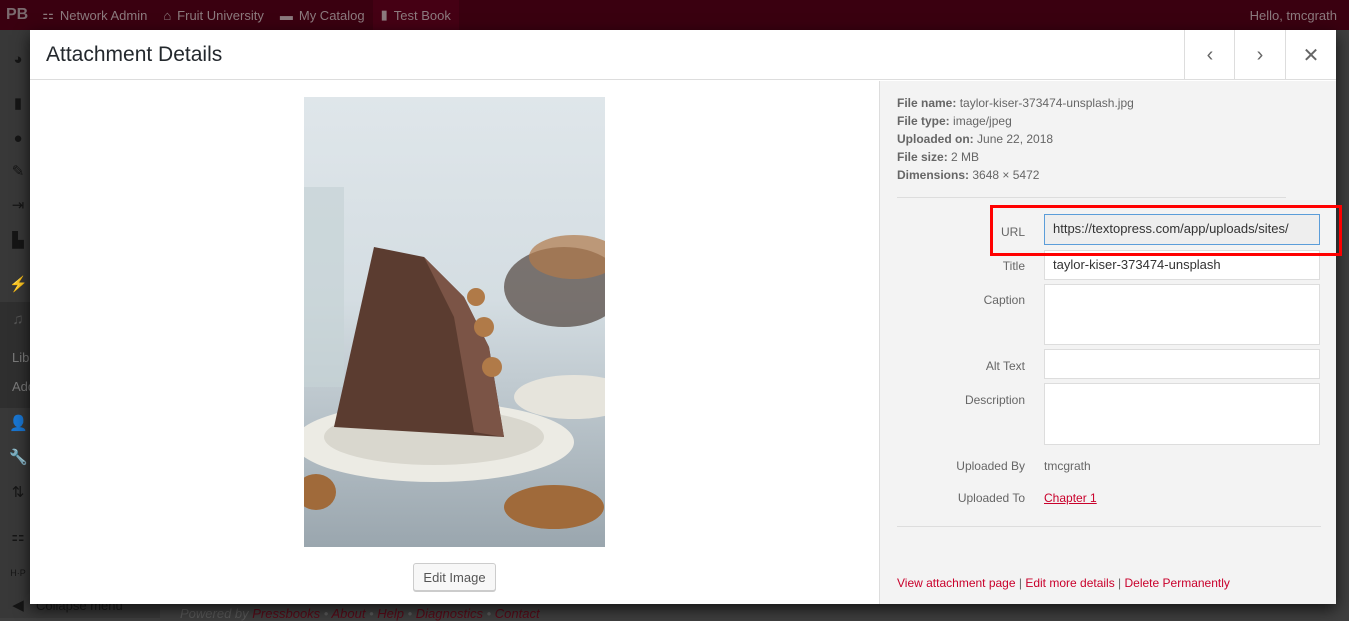 Image resolution: width=1349 pixels, height=621 pixels. What do you see at coordinates (415, 15) in the screenshot?
I see `test-book-link: ▮ Test Book` at bounding box center [415, 15].